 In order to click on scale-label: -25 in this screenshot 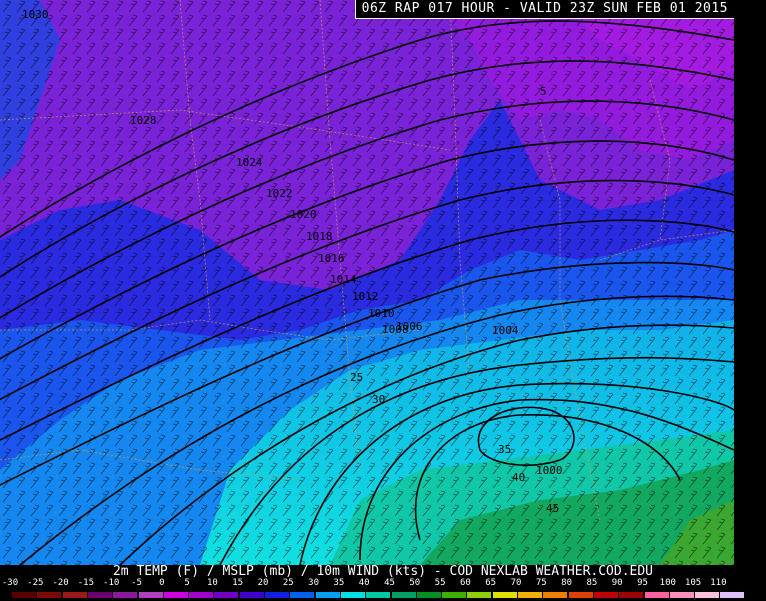, I will do `click(35, 583)`.